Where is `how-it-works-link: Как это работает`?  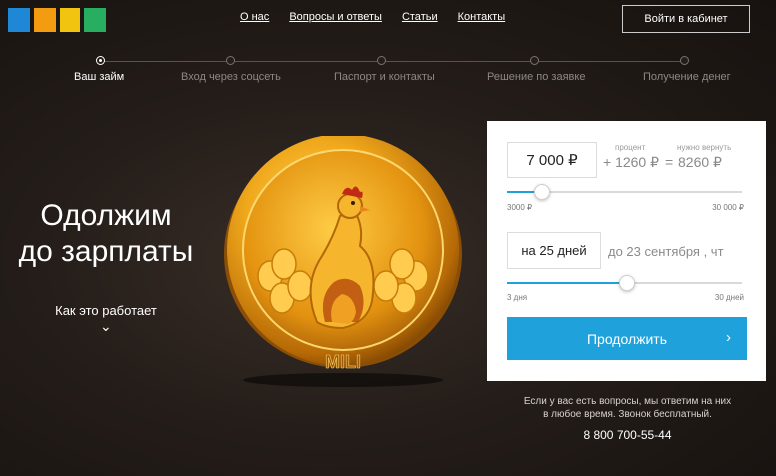
how-it-works-link: Как это работает is located at coordinates (106, 310).